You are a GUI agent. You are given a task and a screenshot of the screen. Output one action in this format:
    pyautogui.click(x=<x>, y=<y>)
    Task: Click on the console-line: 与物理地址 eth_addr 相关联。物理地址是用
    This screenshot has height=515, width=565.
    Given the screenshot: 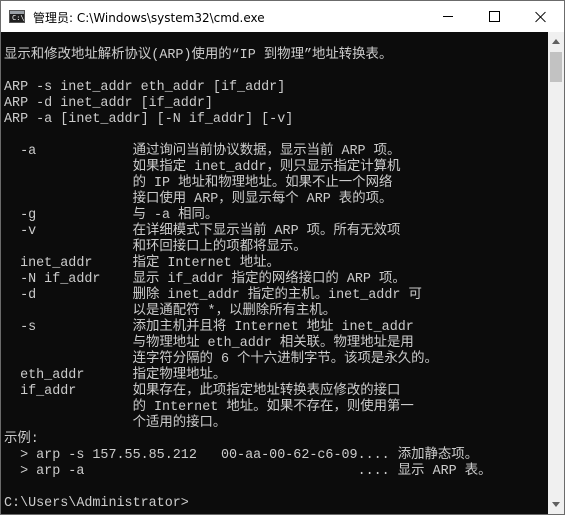 What is the action you would take?
    pyautogui.click(x=209, y=343)
    